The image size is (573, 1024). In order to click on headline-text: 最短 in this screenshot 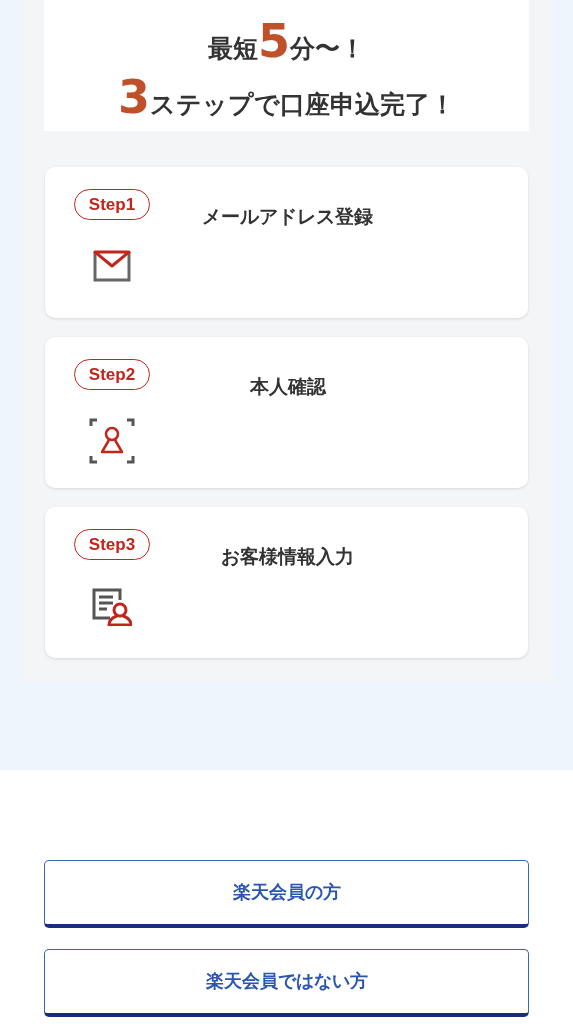, I will do `click(233, 48)`.